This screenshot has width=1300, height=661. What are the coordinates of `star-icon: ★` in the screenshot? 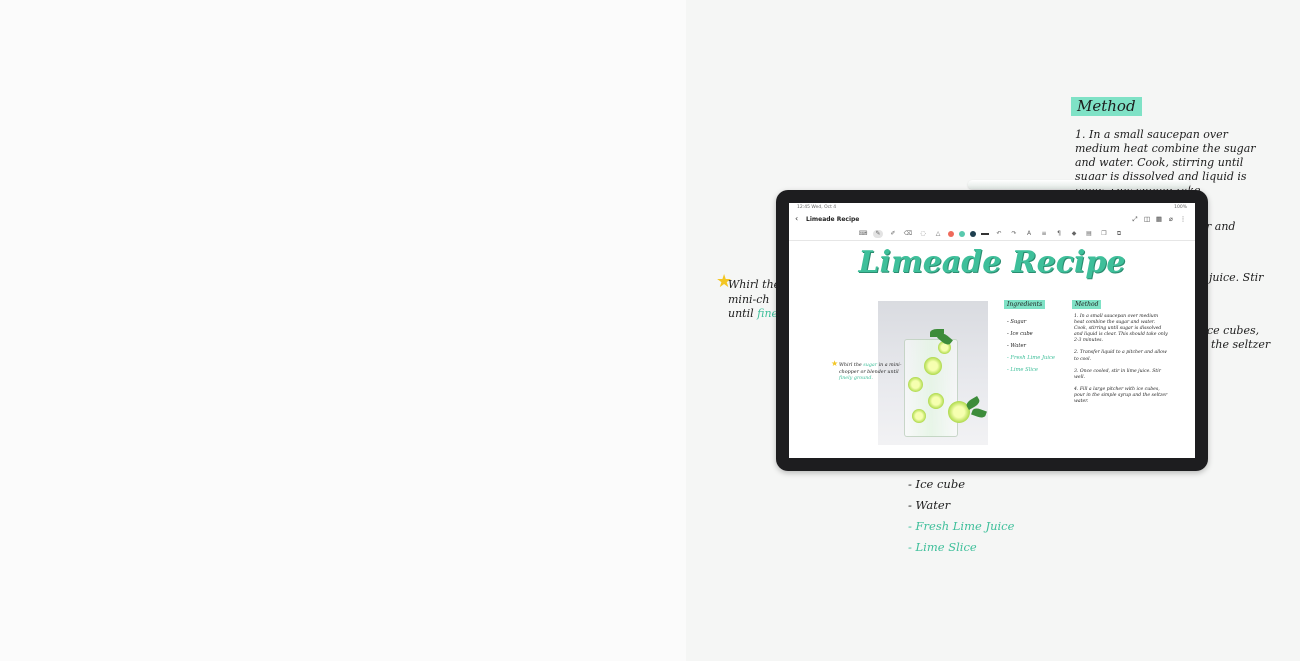 It's located at (835, 363).